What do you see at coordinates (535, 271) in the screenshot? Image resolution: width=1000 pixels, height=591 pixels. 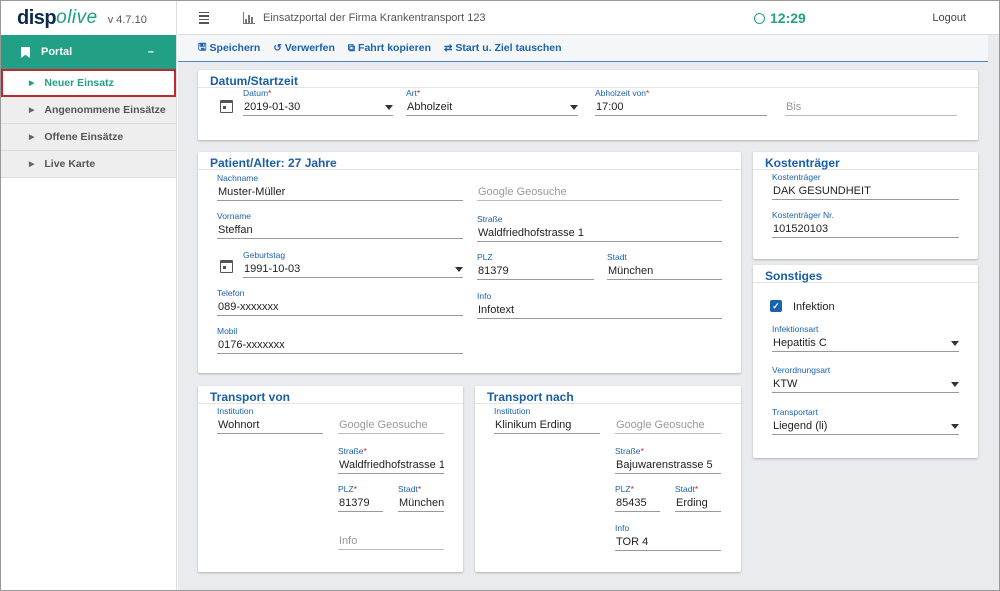 I see `plz-value: 81379` at bounding box center [535, 271].